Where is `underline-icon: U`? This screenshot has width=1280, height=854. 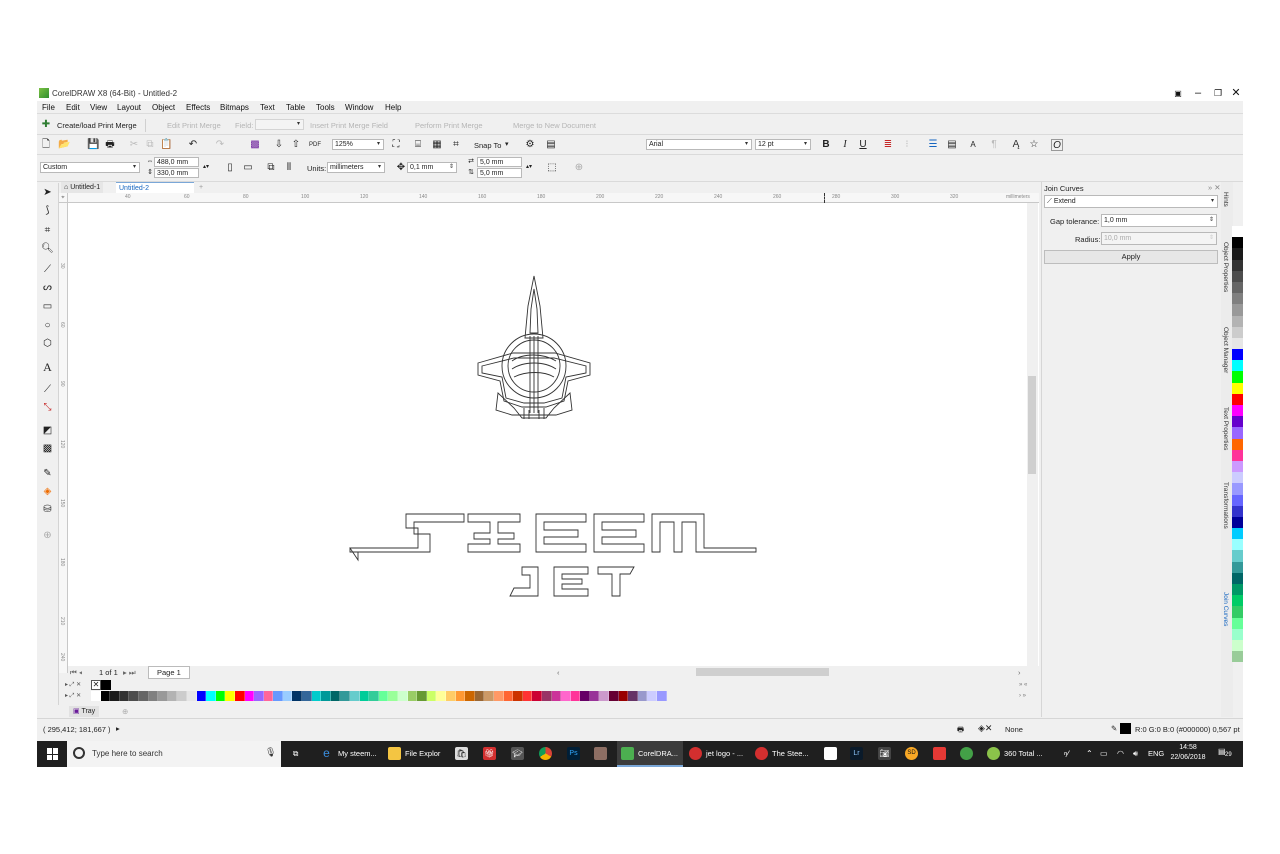
underline-icon: U is located at coordinates (863, 145).